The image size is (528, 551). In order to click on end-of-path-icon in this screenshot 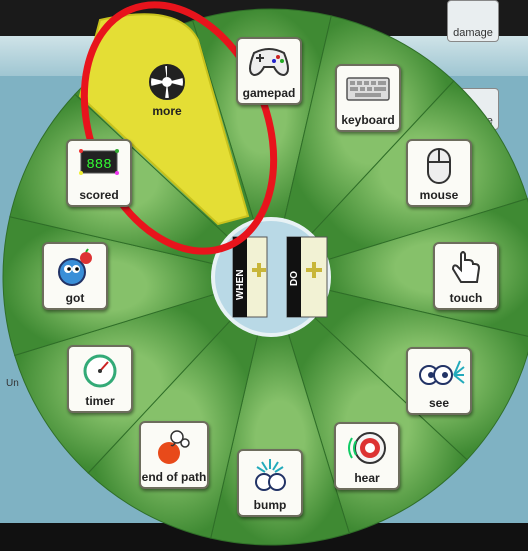, I will do `click(174, 447)`.